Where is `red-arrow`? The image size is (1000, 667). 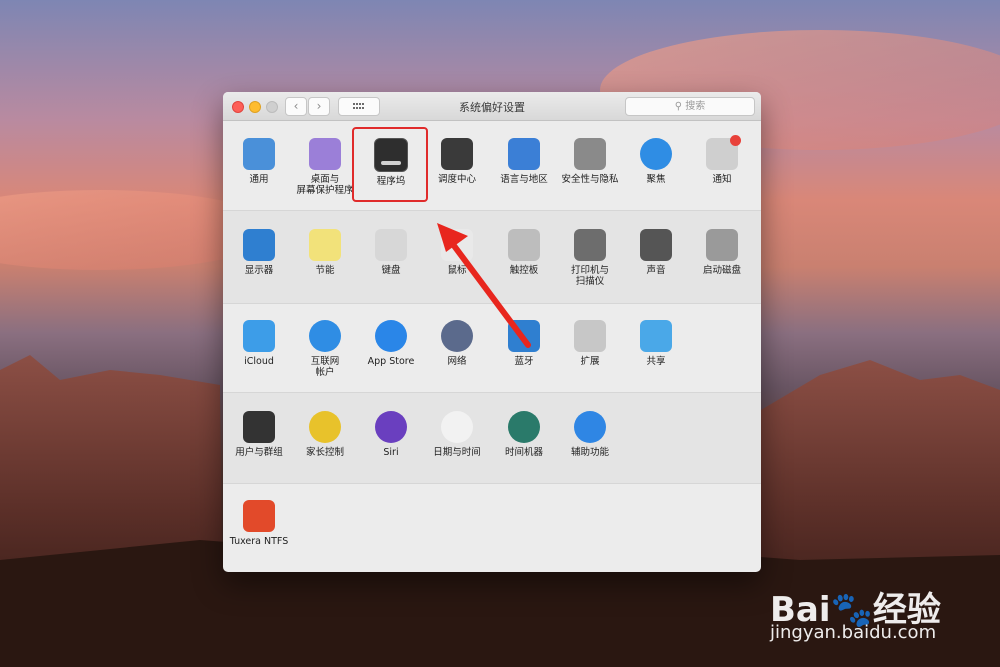 red-arrow is located at coordinates (484, 285).